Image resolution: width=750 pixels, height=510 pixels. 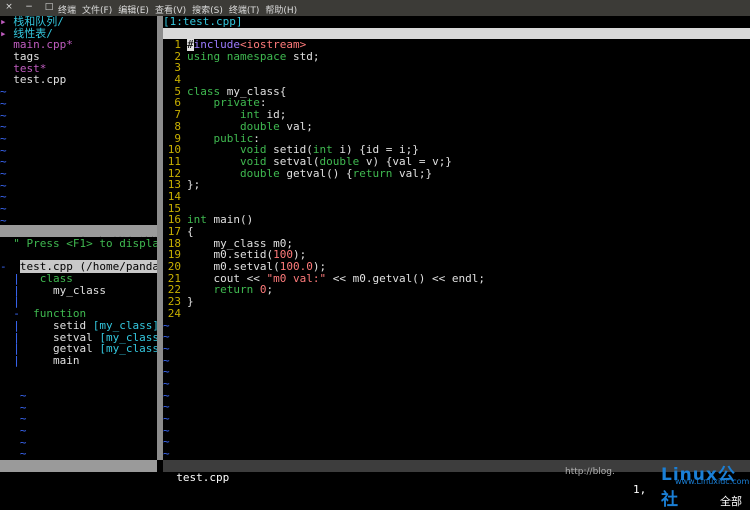 What do you see at coordinates (177, 80) in the screenshot?
I see `line-number: 4` at bounding box center [177, 80].